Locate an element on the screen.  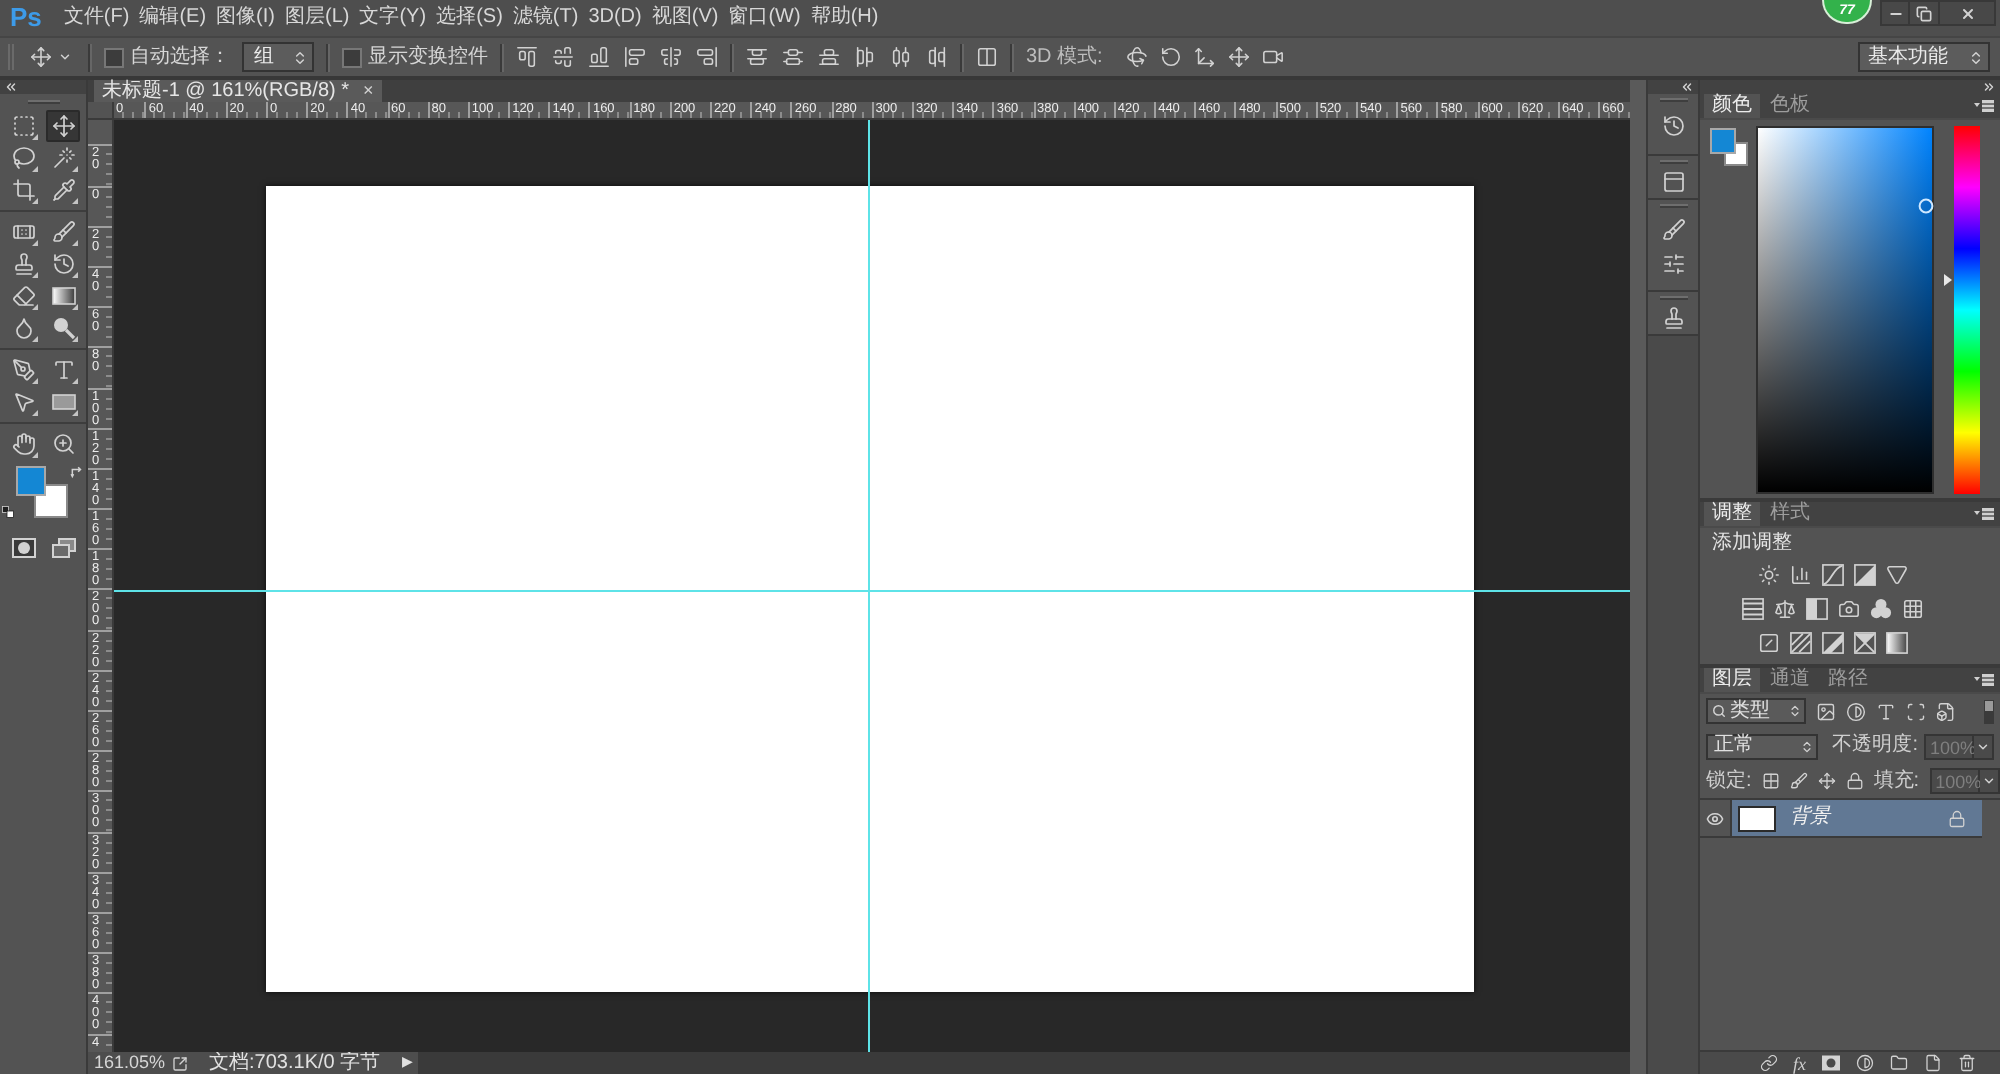
hue-slider is located at coordinates (1962, 310).